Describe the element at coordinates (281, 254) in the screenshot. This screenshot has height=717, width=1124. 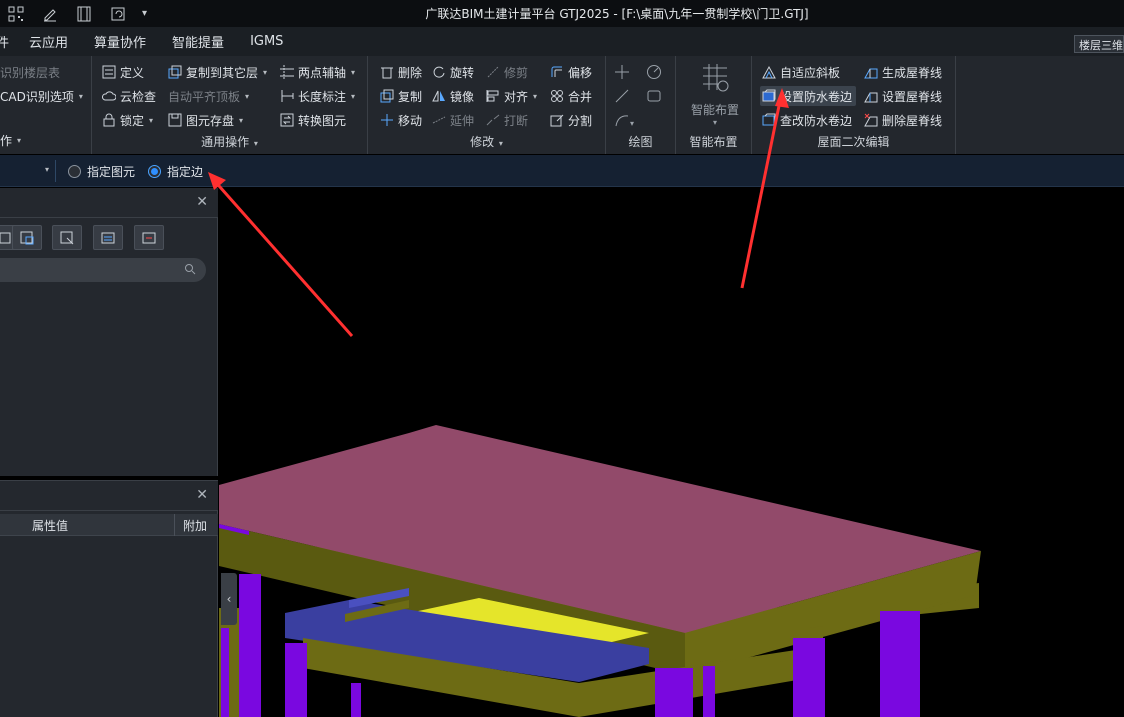
I see `arrow-to-specify-edge` at that location.